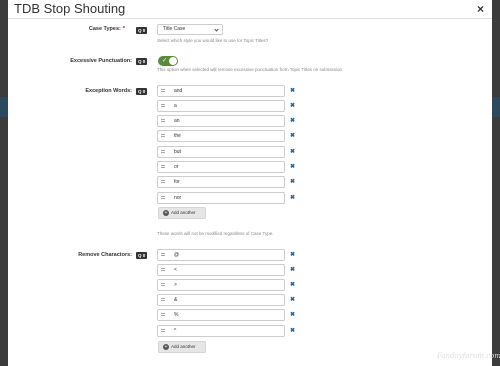 This screenshot has width=500, height=366. What do you see at coordinates (101, 61) in the screenshot?
I see `excessive-punctuation-label: Excessive Punctuation:` at bounding box center [101, 61].